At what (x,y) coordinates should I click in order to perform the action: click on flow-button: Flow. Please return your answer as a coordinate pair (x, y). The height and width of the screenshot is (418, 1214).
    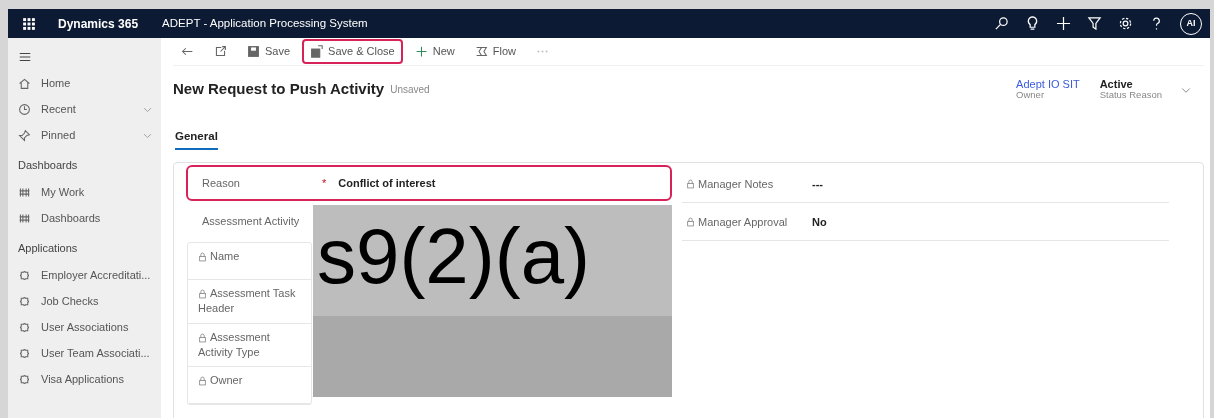
    Looking at the image, I should click on (495, 51).